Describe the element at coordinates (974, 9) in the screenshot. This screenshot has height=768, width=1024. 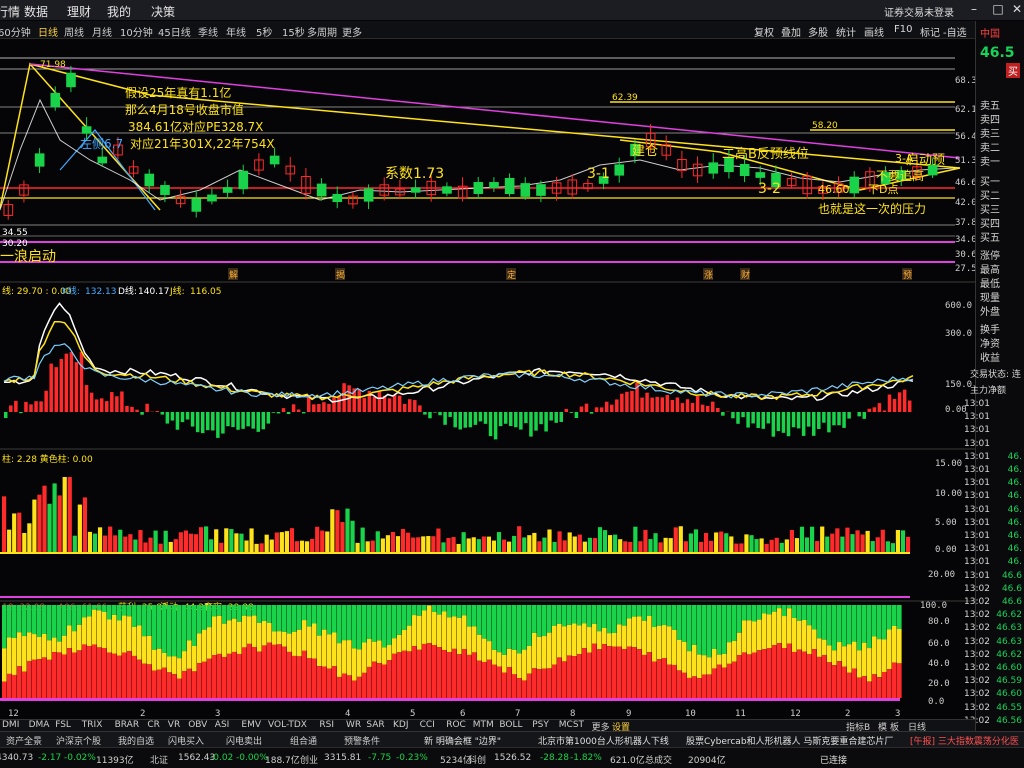
I see `minimize-icon: –` at that location.